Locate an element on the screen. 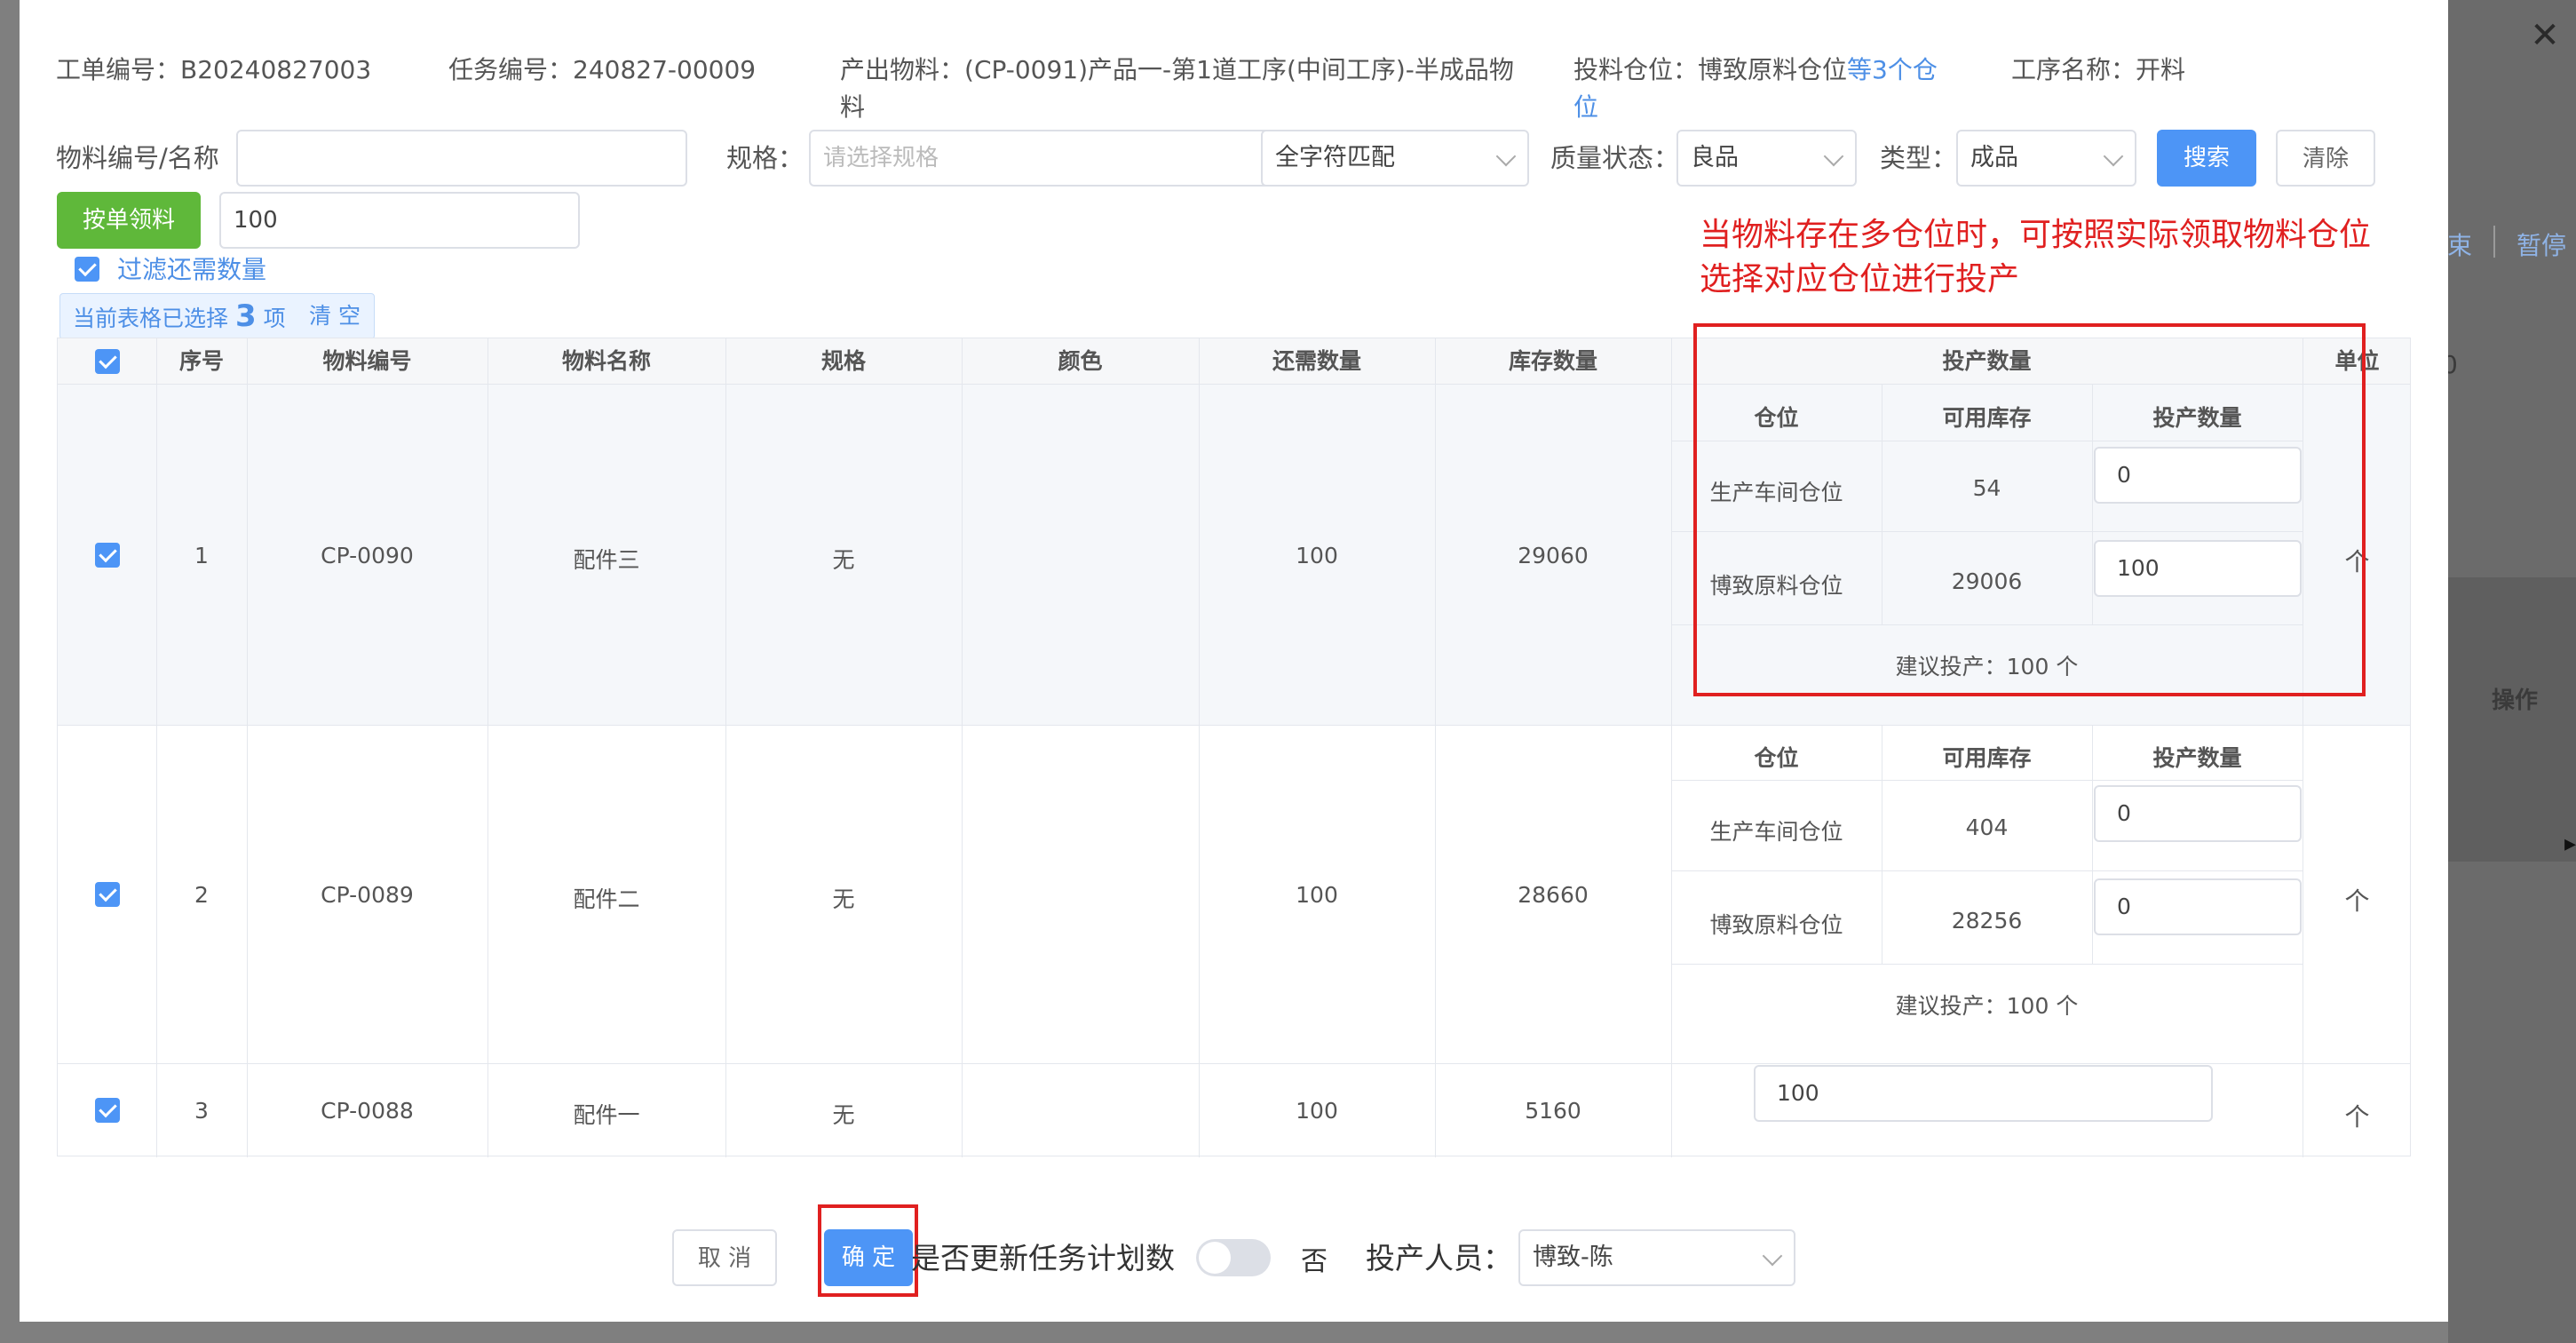 This screenshot has width=2576, height=1343. qty-input: 100 is located at coordinates (399, 221).